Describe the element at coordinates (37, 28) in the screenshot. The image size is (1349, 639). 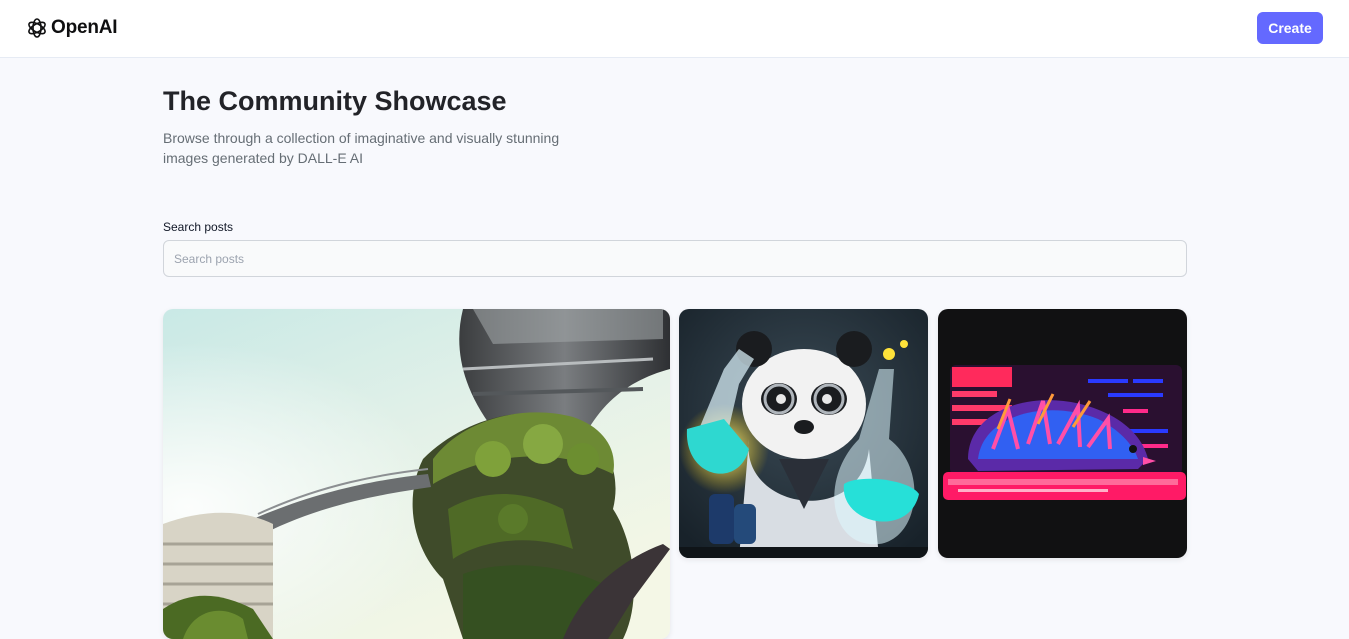
I see `openai-logo-icon` at that location.